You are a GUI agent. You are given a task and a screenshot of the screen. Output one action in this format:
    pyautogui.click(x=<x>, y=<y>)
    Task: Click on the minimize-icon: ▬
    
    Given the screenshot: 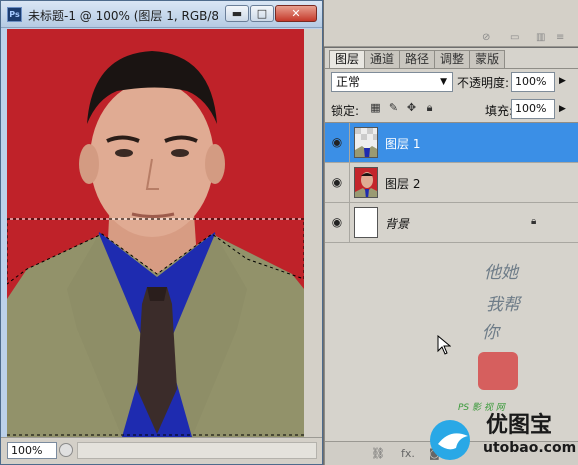 What is the action you would take?
    pyautogui.click(x=237, y=13)
    